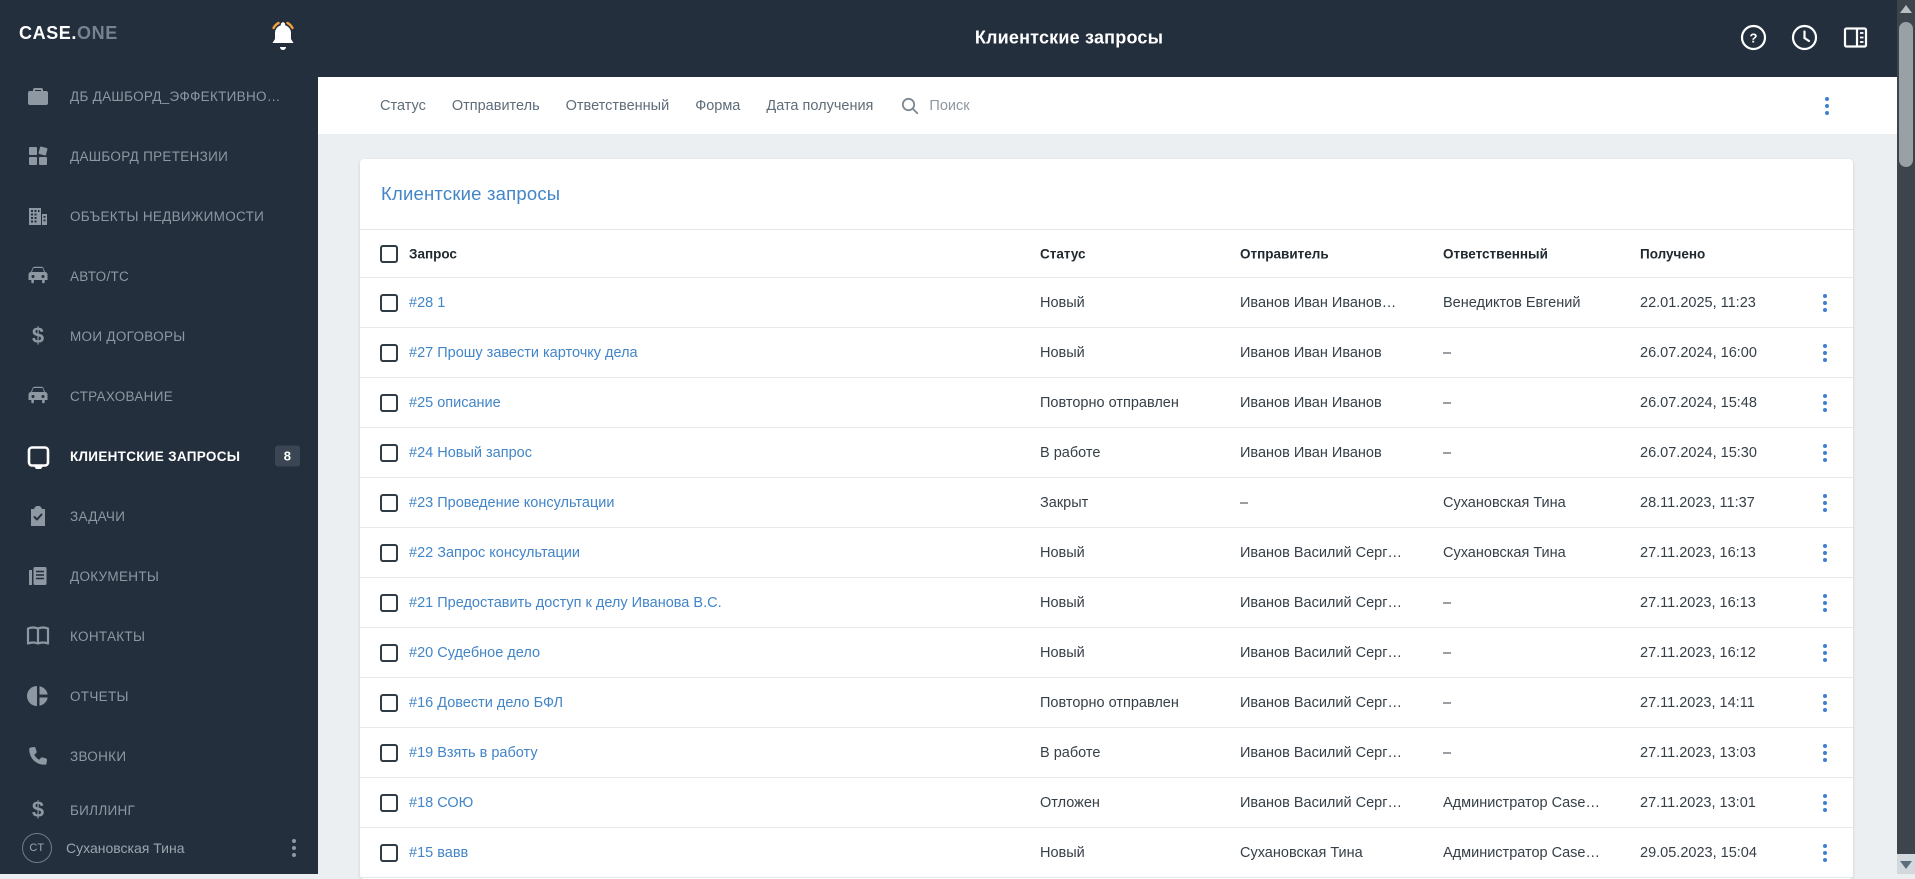  I want to click on column-header-sender: Отправитель, so click(1284, 253).